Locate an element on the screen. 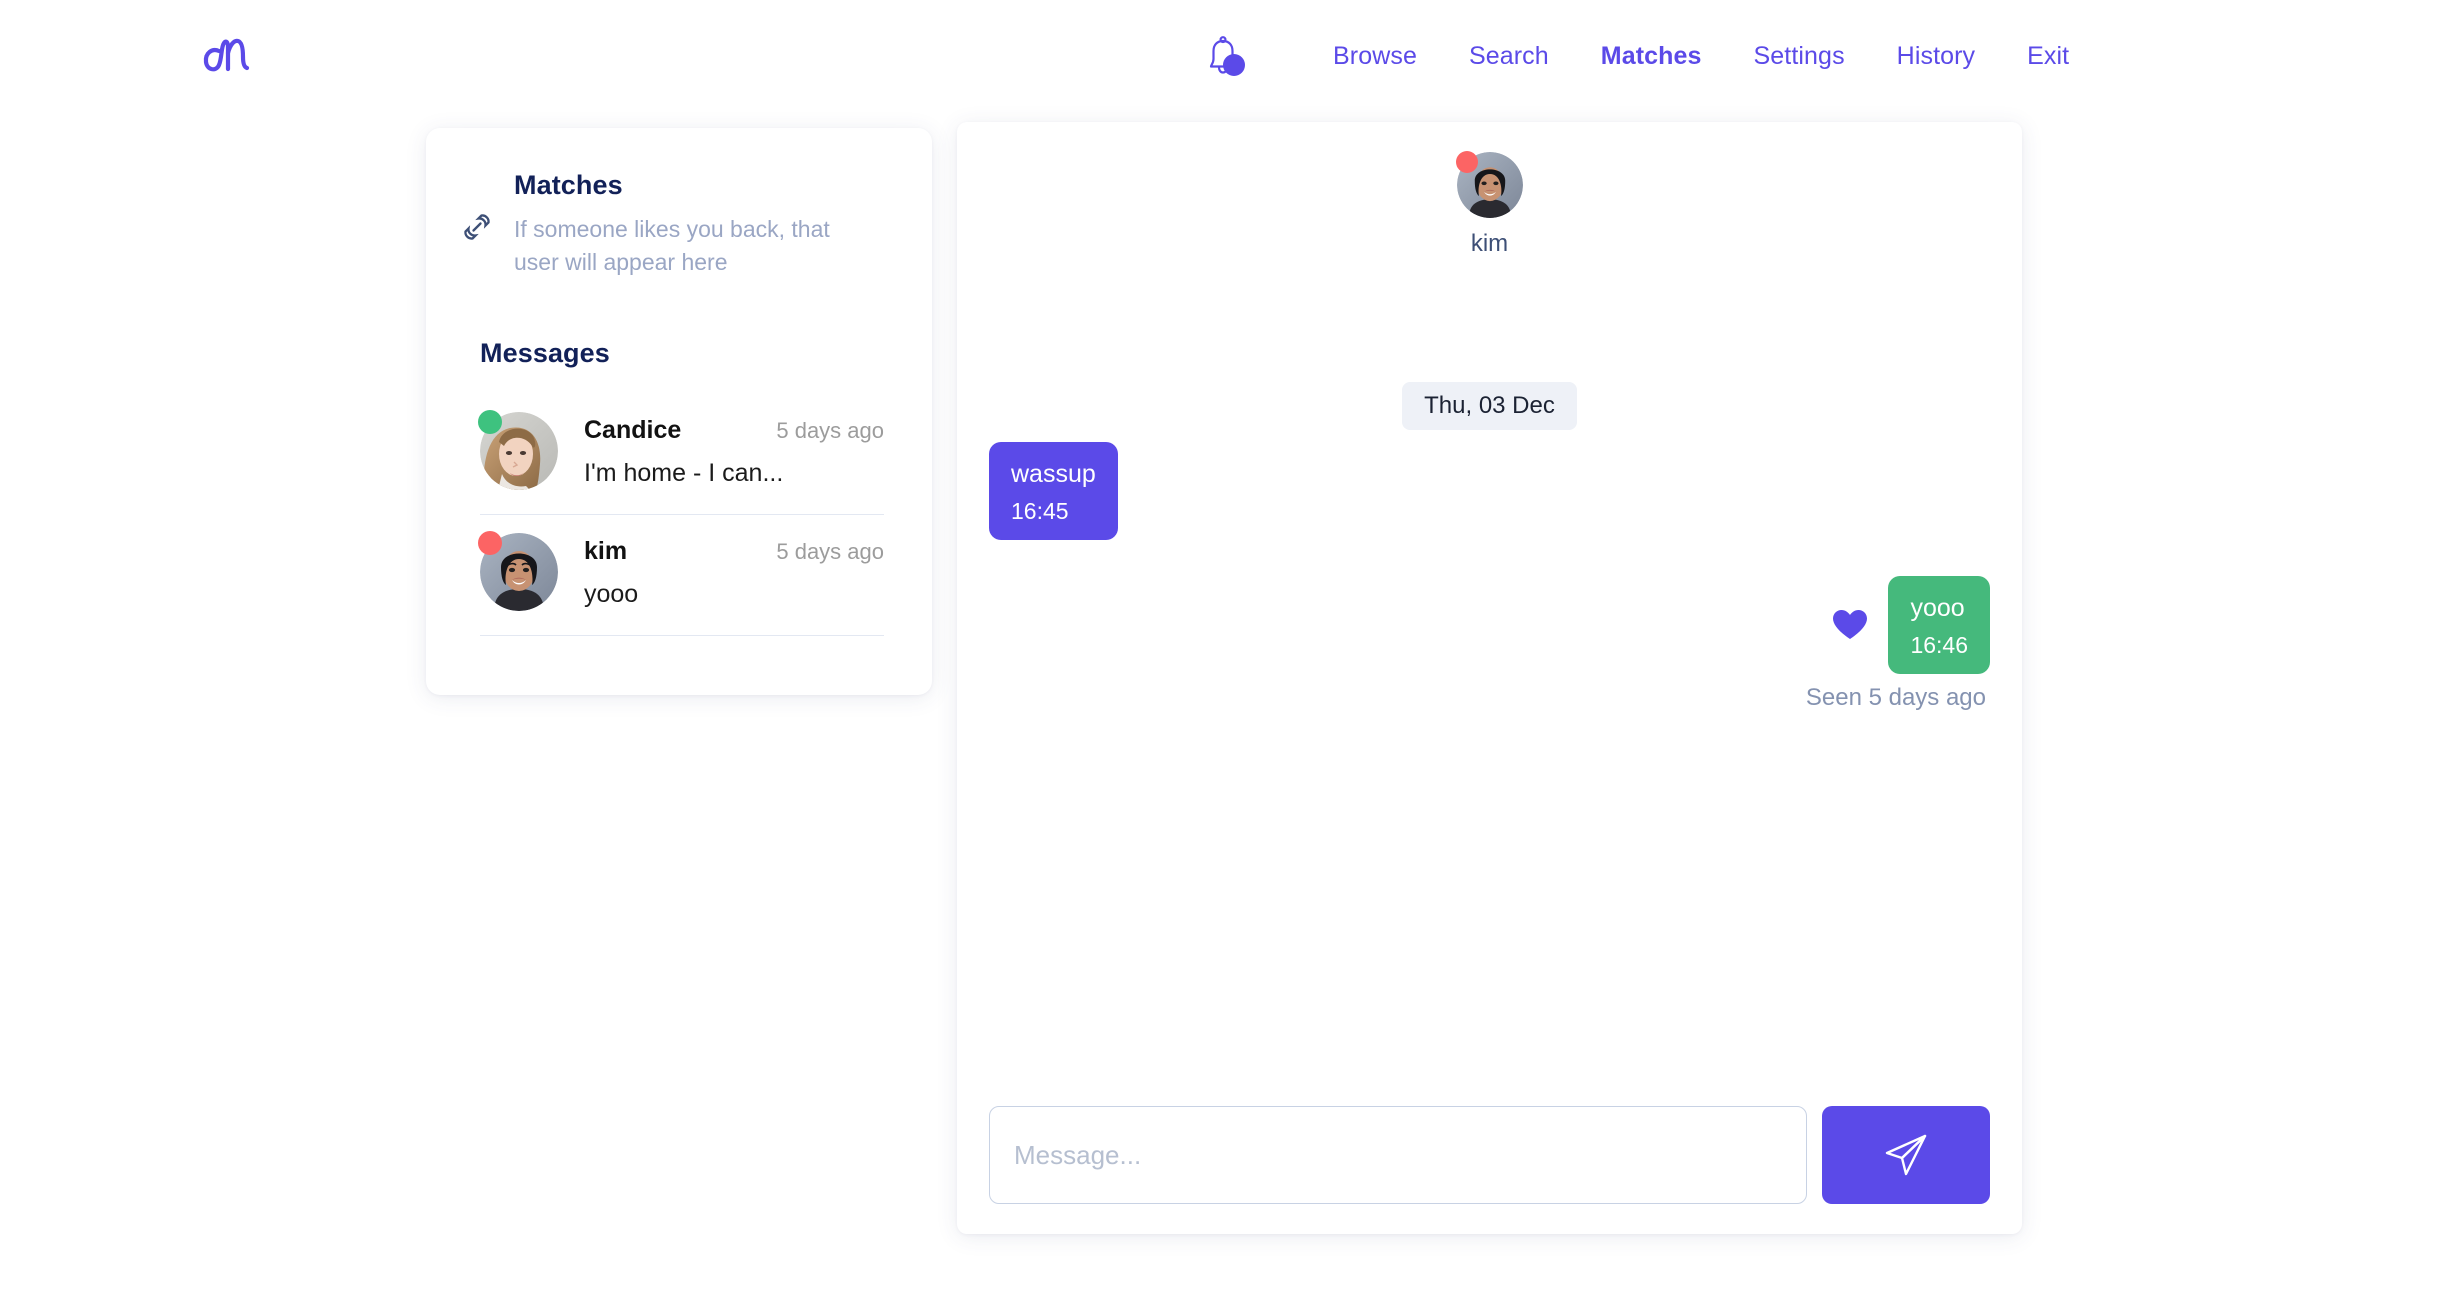 This screenshot has height=1297, width=2444. seen-status: Seen 5 days ago is located at coordinates (1895, 697).